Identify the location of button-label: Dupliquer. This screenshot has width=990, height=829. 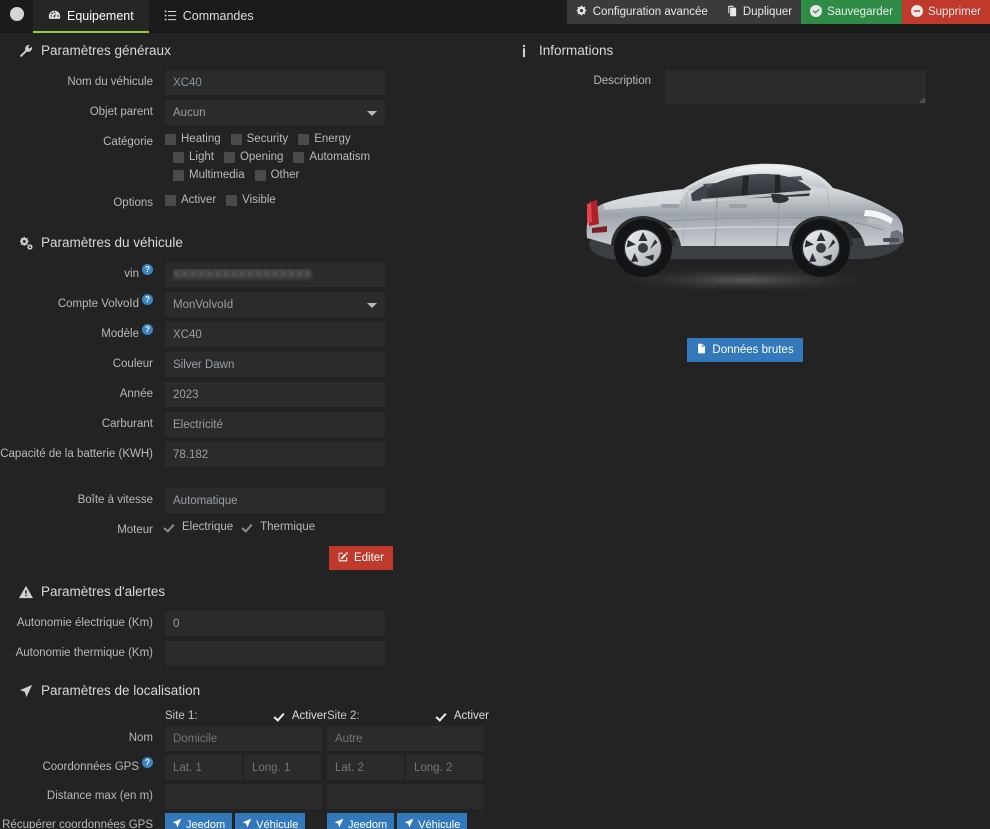
(767, 12).